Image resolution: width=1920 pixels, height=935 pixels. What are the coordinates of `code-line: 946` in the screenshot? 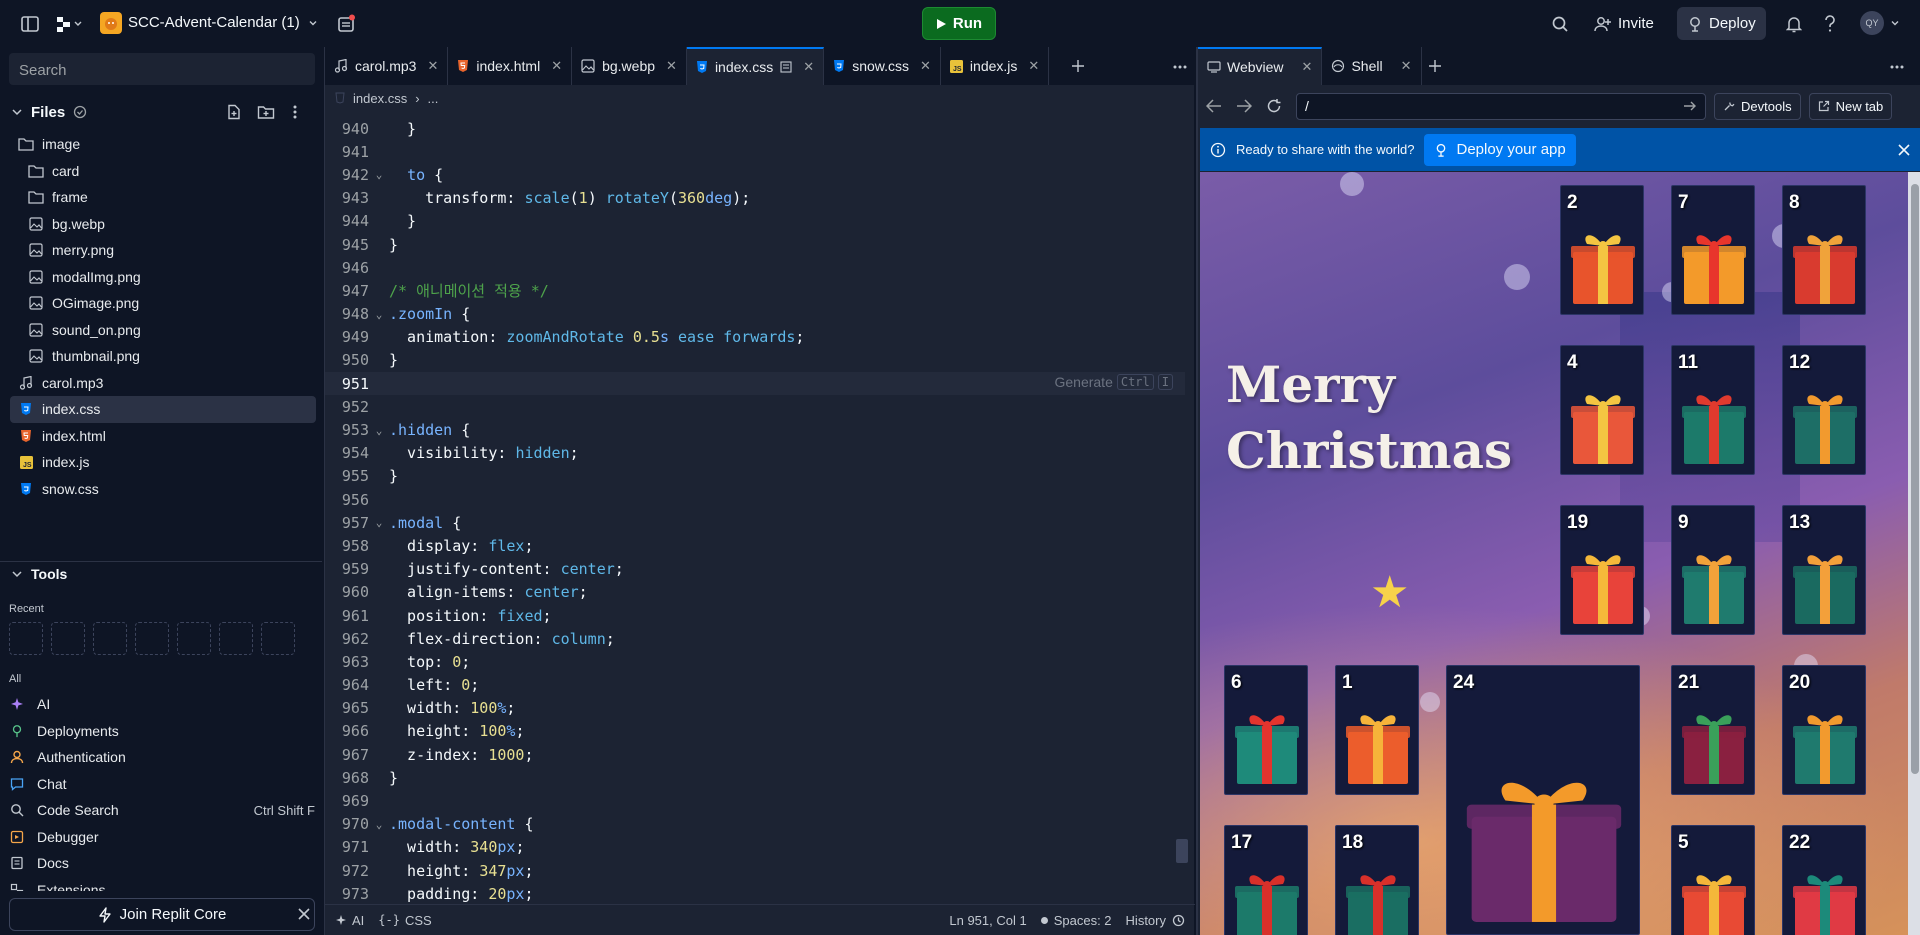 It's located at (755, 267).